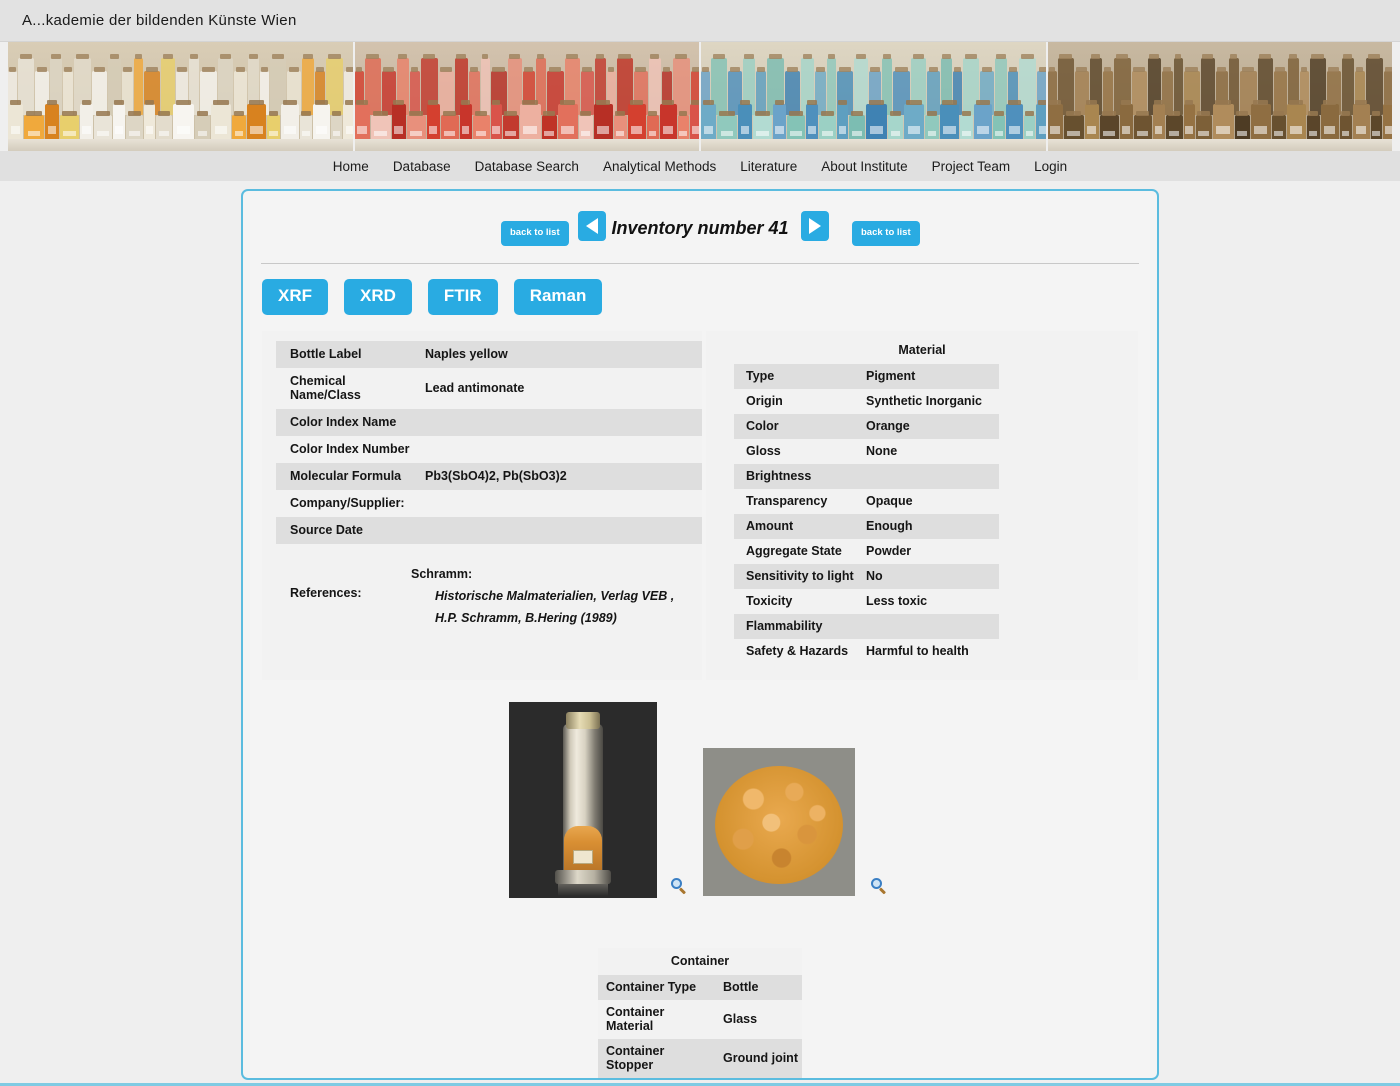 This screenshot has height=1086, width=1400. I want to click on identity-value-molecular-formula: Pb3(SbO4)2, Pb(SbO3)2, so click(556, 476).